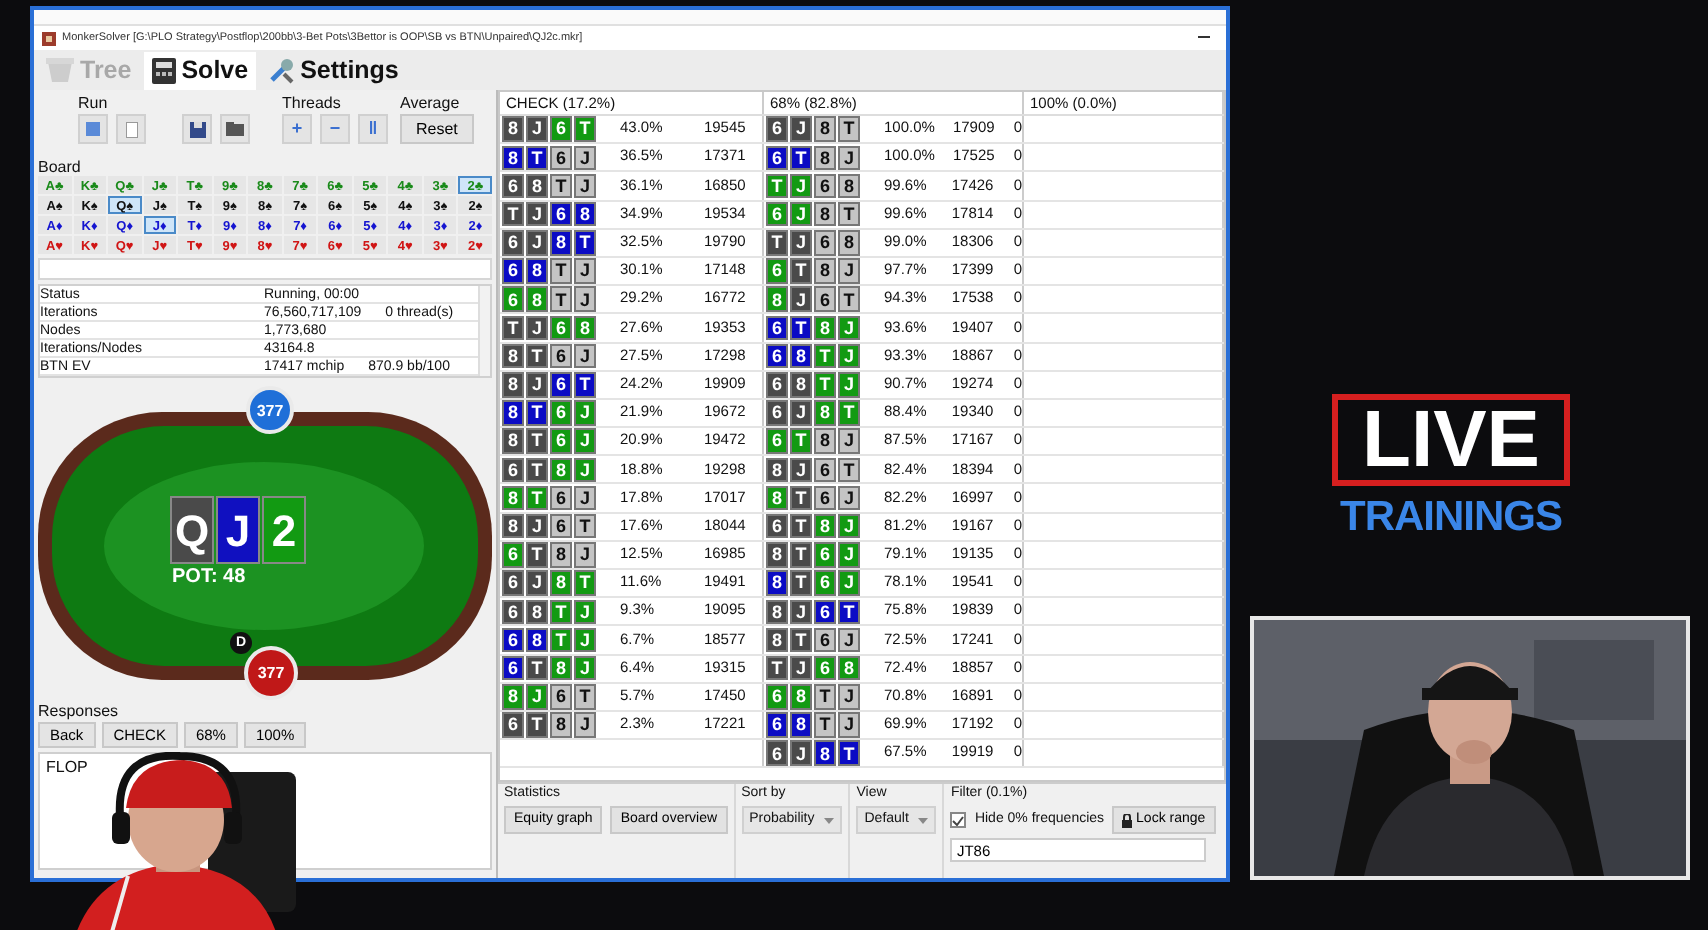 This screenshot has width=1708, height=930. Describe the element at coordinates (483, 331) in the screenshot. I see `scrollbar` at that location.